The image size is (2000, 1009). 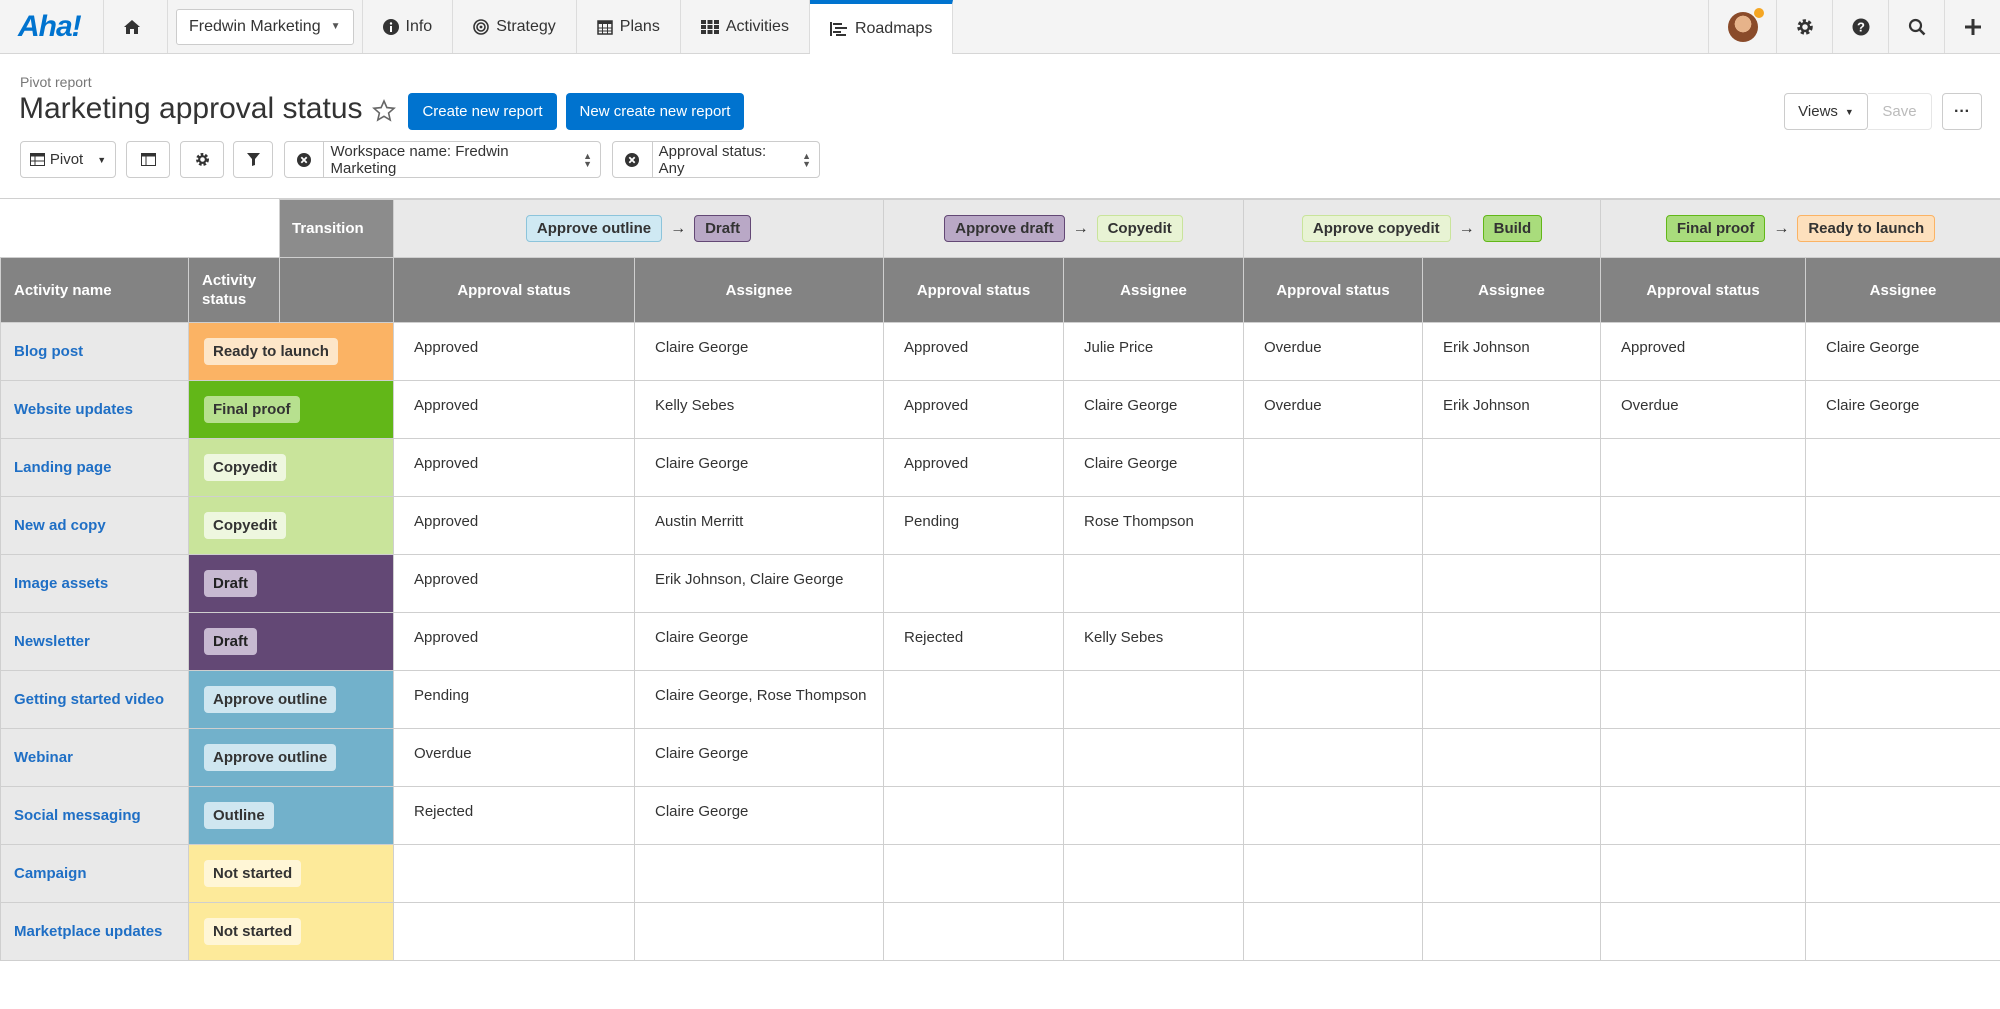 I want to click on activity-name-link: Getting started video, so click(x=94, y=699).